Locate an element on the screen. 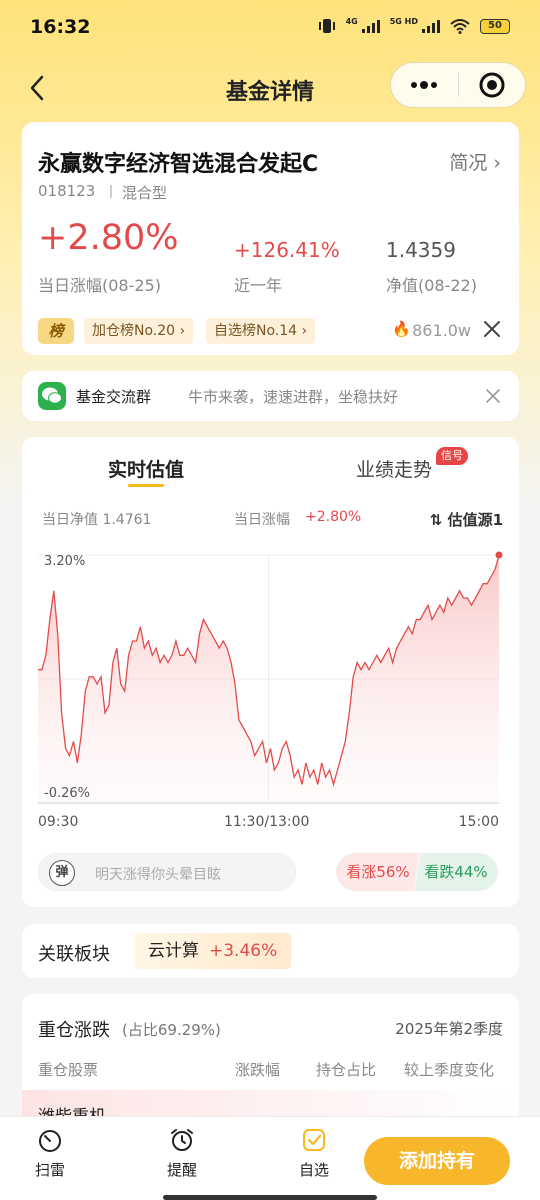 The width and height of the screenshot is (540, 1200). group-desc: 牛市来袭，速速进群，坐稳扶好 is located at coordinates (293, 397).